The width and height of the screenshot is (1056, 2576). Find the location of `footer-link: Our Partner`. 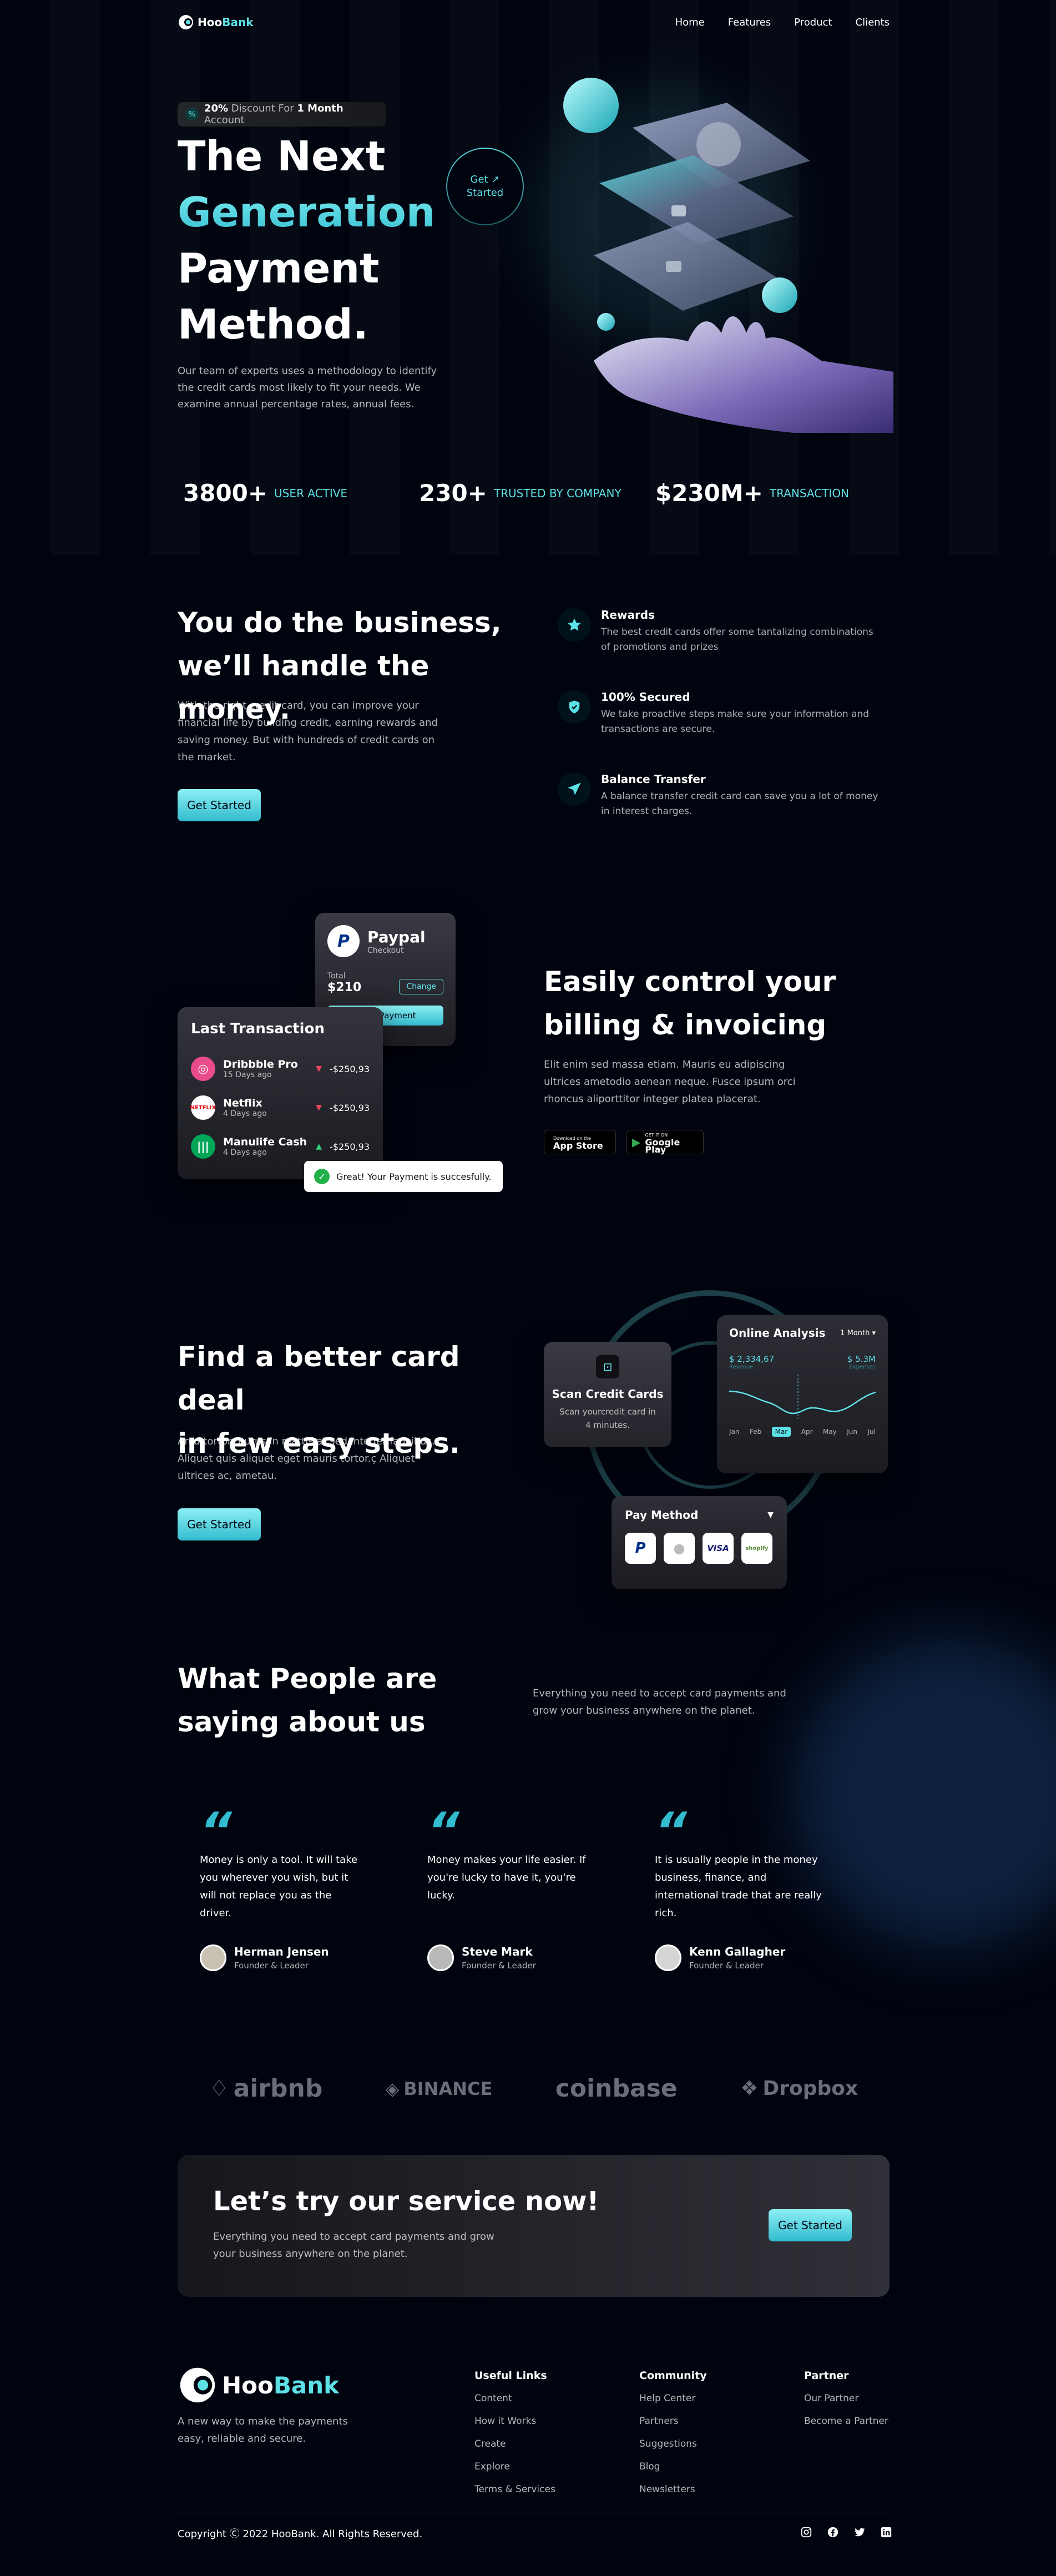

footer-link: Our Partner is located at coordinates (846, 2398).